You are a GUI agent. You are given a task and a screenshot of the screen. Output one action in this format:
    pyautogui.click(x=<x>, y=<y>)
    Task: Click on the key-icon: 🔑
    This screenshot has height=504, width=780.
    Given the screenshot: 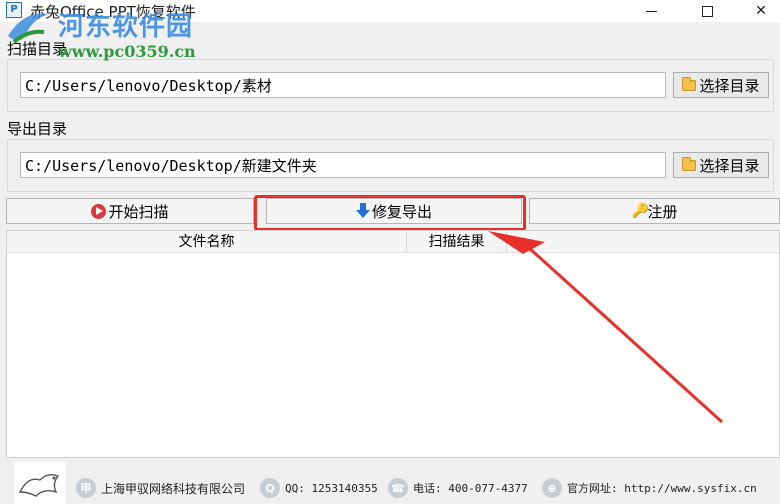 What is the action you would take?
    pyautogui.click(x=640, y=211)
    